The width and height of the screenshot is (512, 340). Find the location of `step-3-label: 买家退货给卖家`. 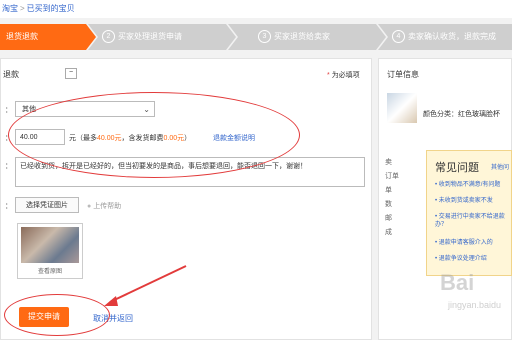

step-3-label: 买家退货给卖家 is located at coordinates (302, 36).